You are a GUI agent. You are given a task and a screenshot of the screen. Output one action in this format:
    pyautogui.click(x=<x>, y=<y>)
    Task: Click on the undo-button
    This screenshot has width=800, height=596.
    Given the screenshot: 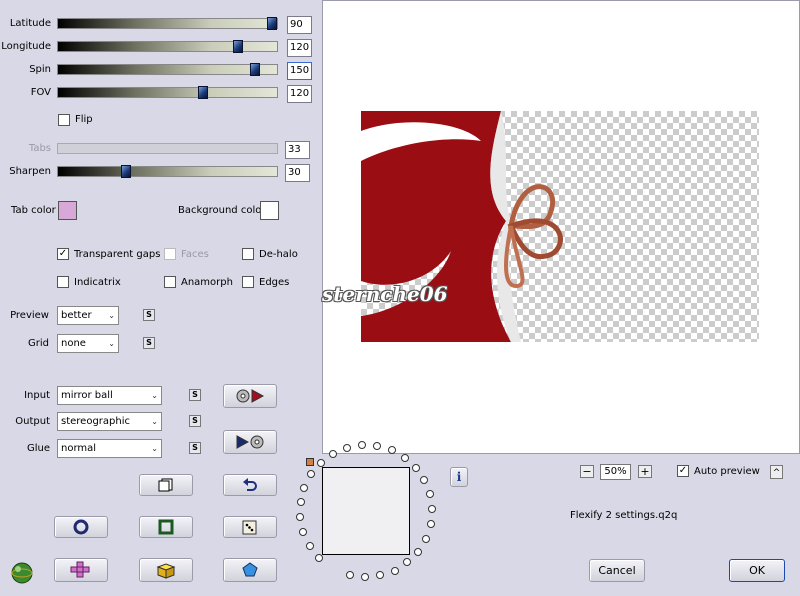 What is the action you would take?
    pyautogui.click(x=250, y=485)
    